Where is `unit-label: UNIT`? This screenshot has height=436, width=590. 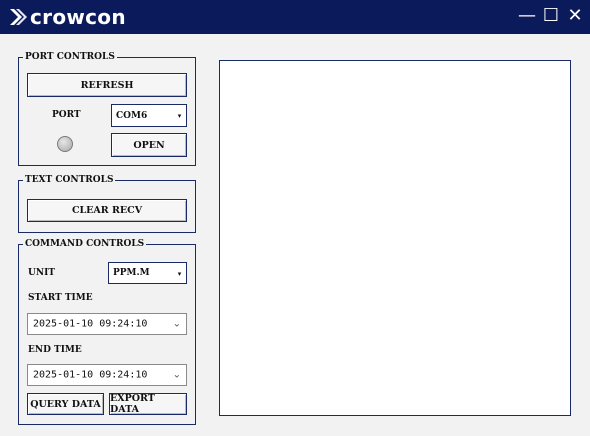
unit-label: UNIT is located at coordinates (41, 273).